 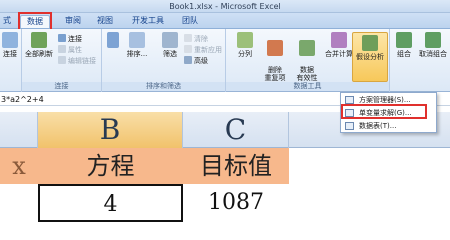 I want to click on text-to-columns-button: 分列, so click(x=245, y=45).